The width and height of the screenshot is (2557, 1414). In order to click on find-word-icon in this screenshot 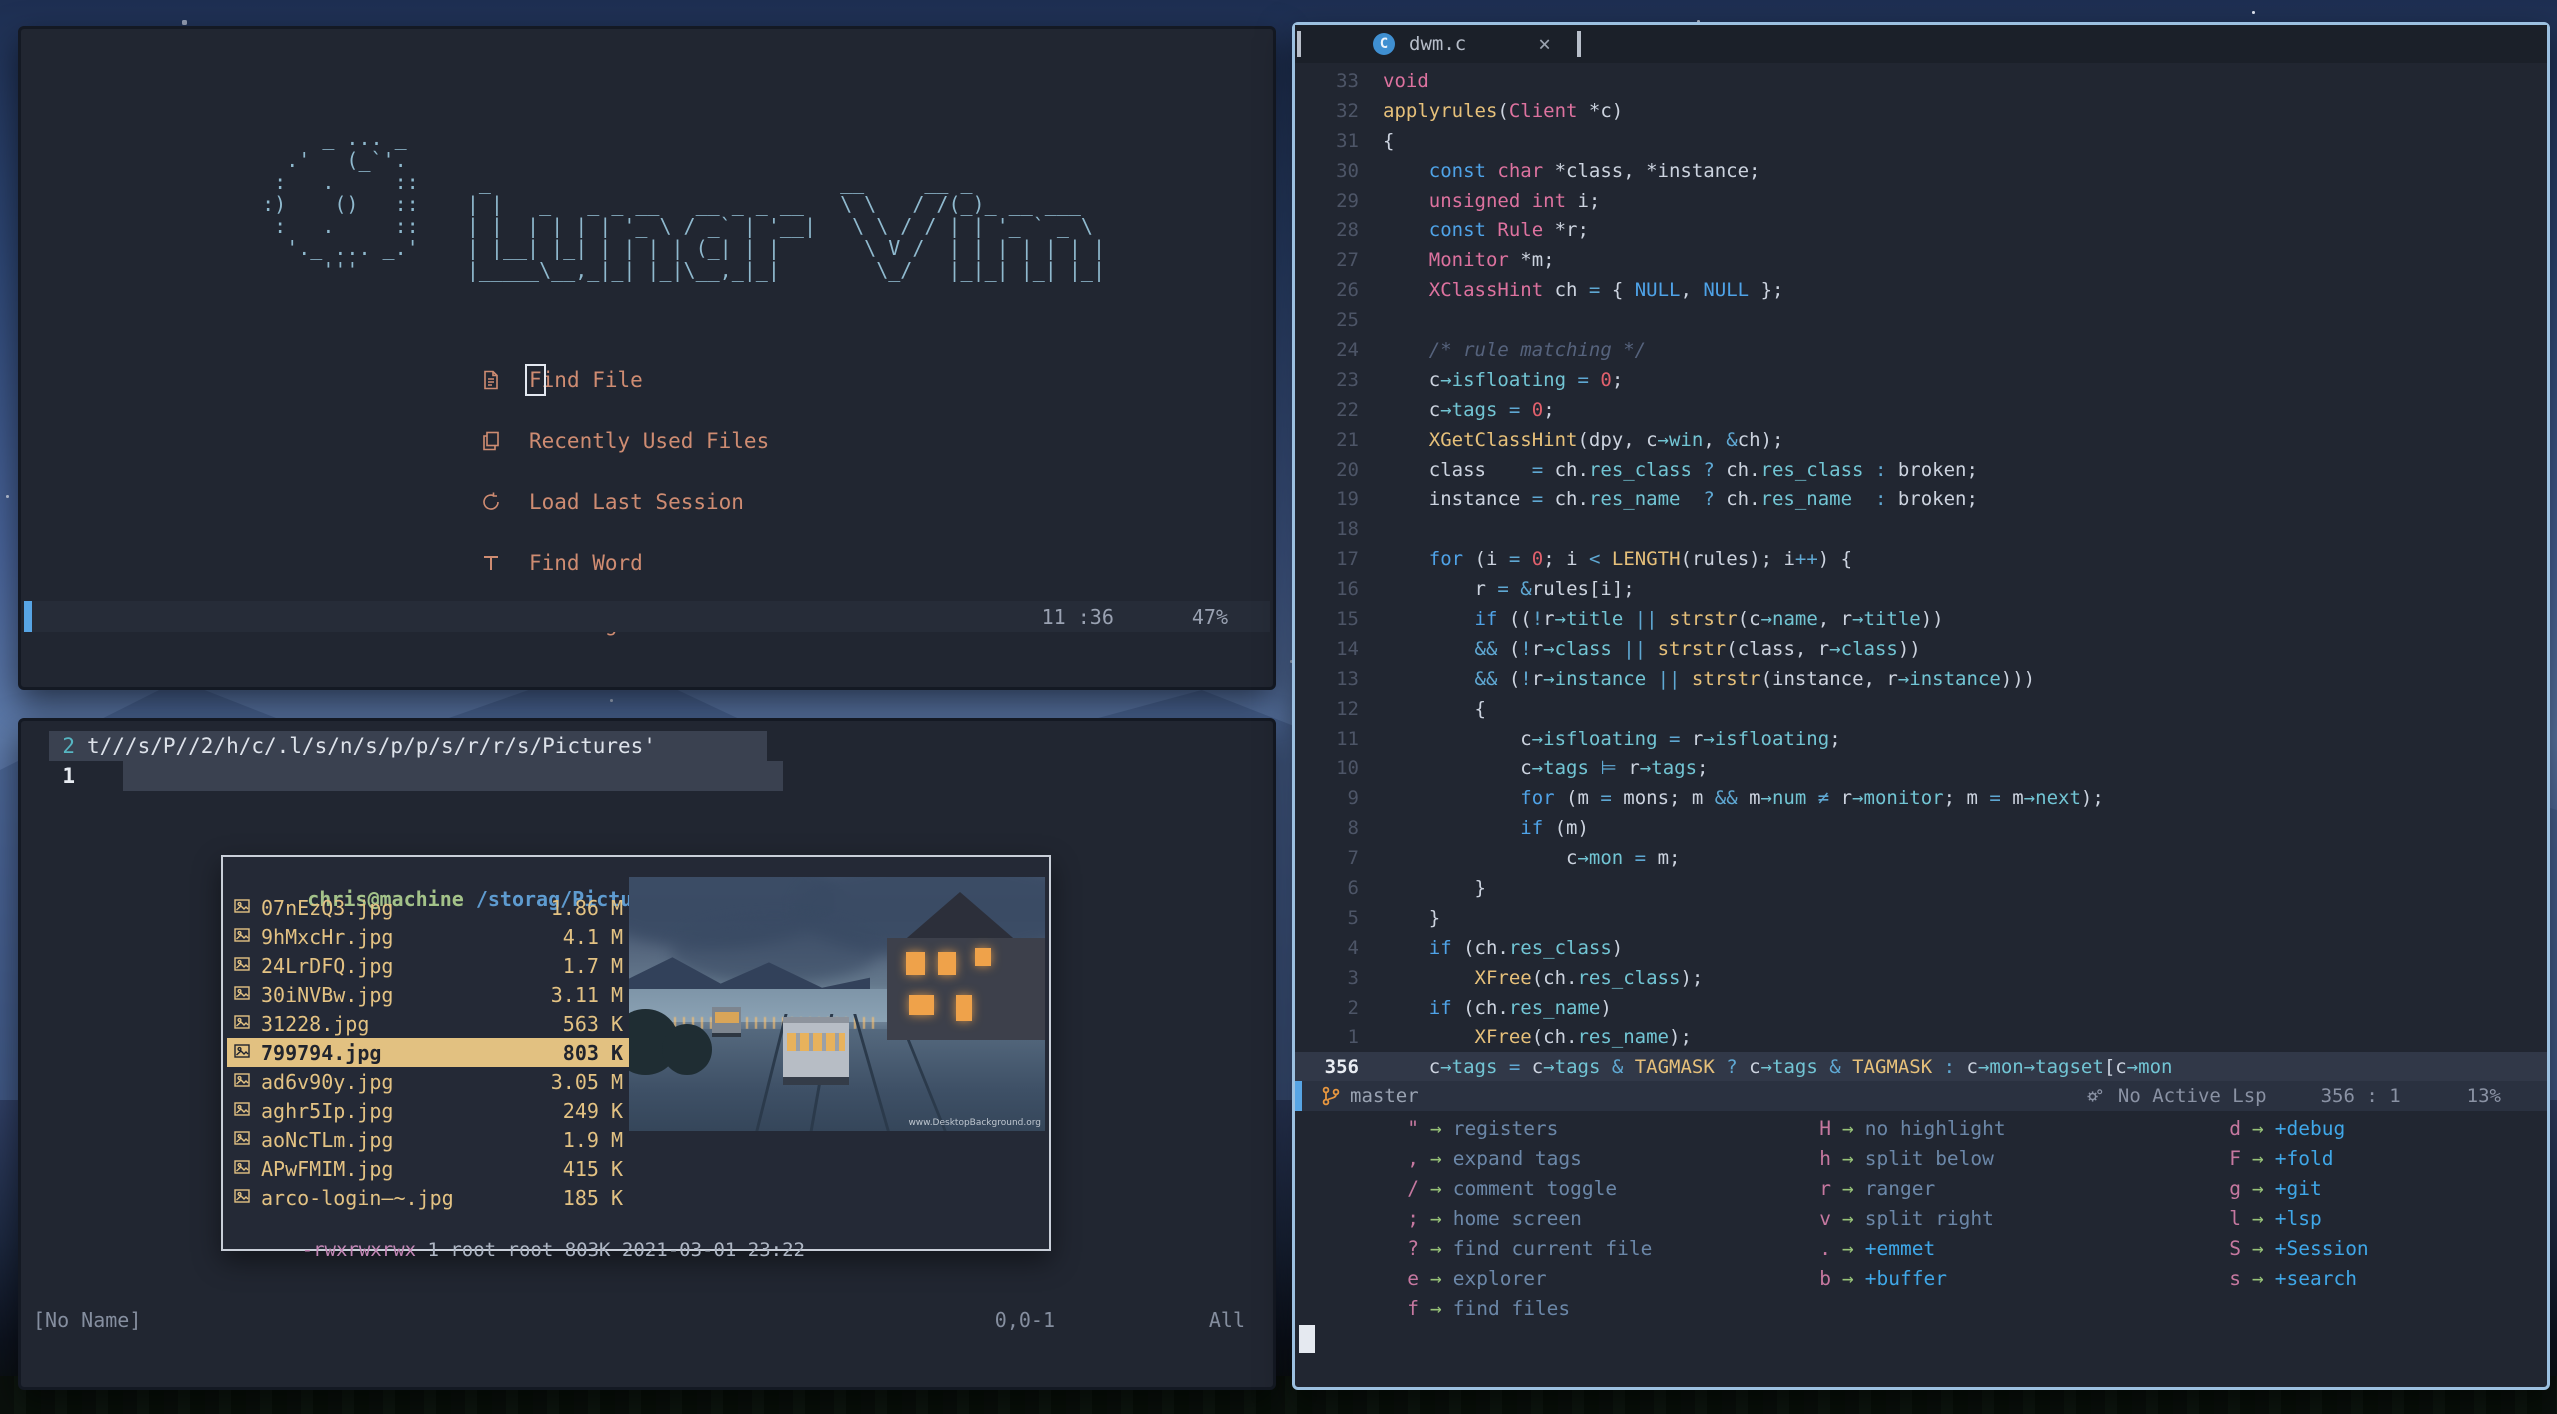, I will do `click(491, 563)`.